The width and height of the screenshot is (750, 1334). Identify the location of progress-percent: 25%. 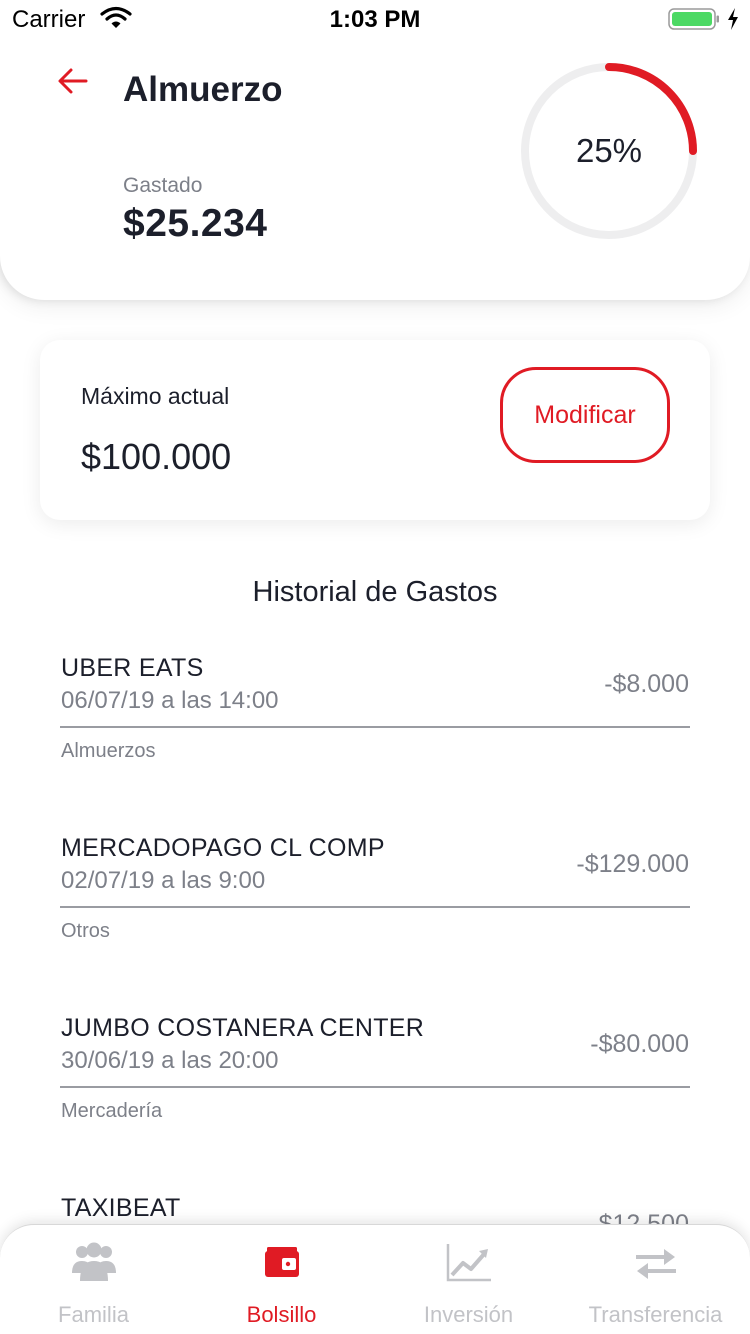
(609, 150).